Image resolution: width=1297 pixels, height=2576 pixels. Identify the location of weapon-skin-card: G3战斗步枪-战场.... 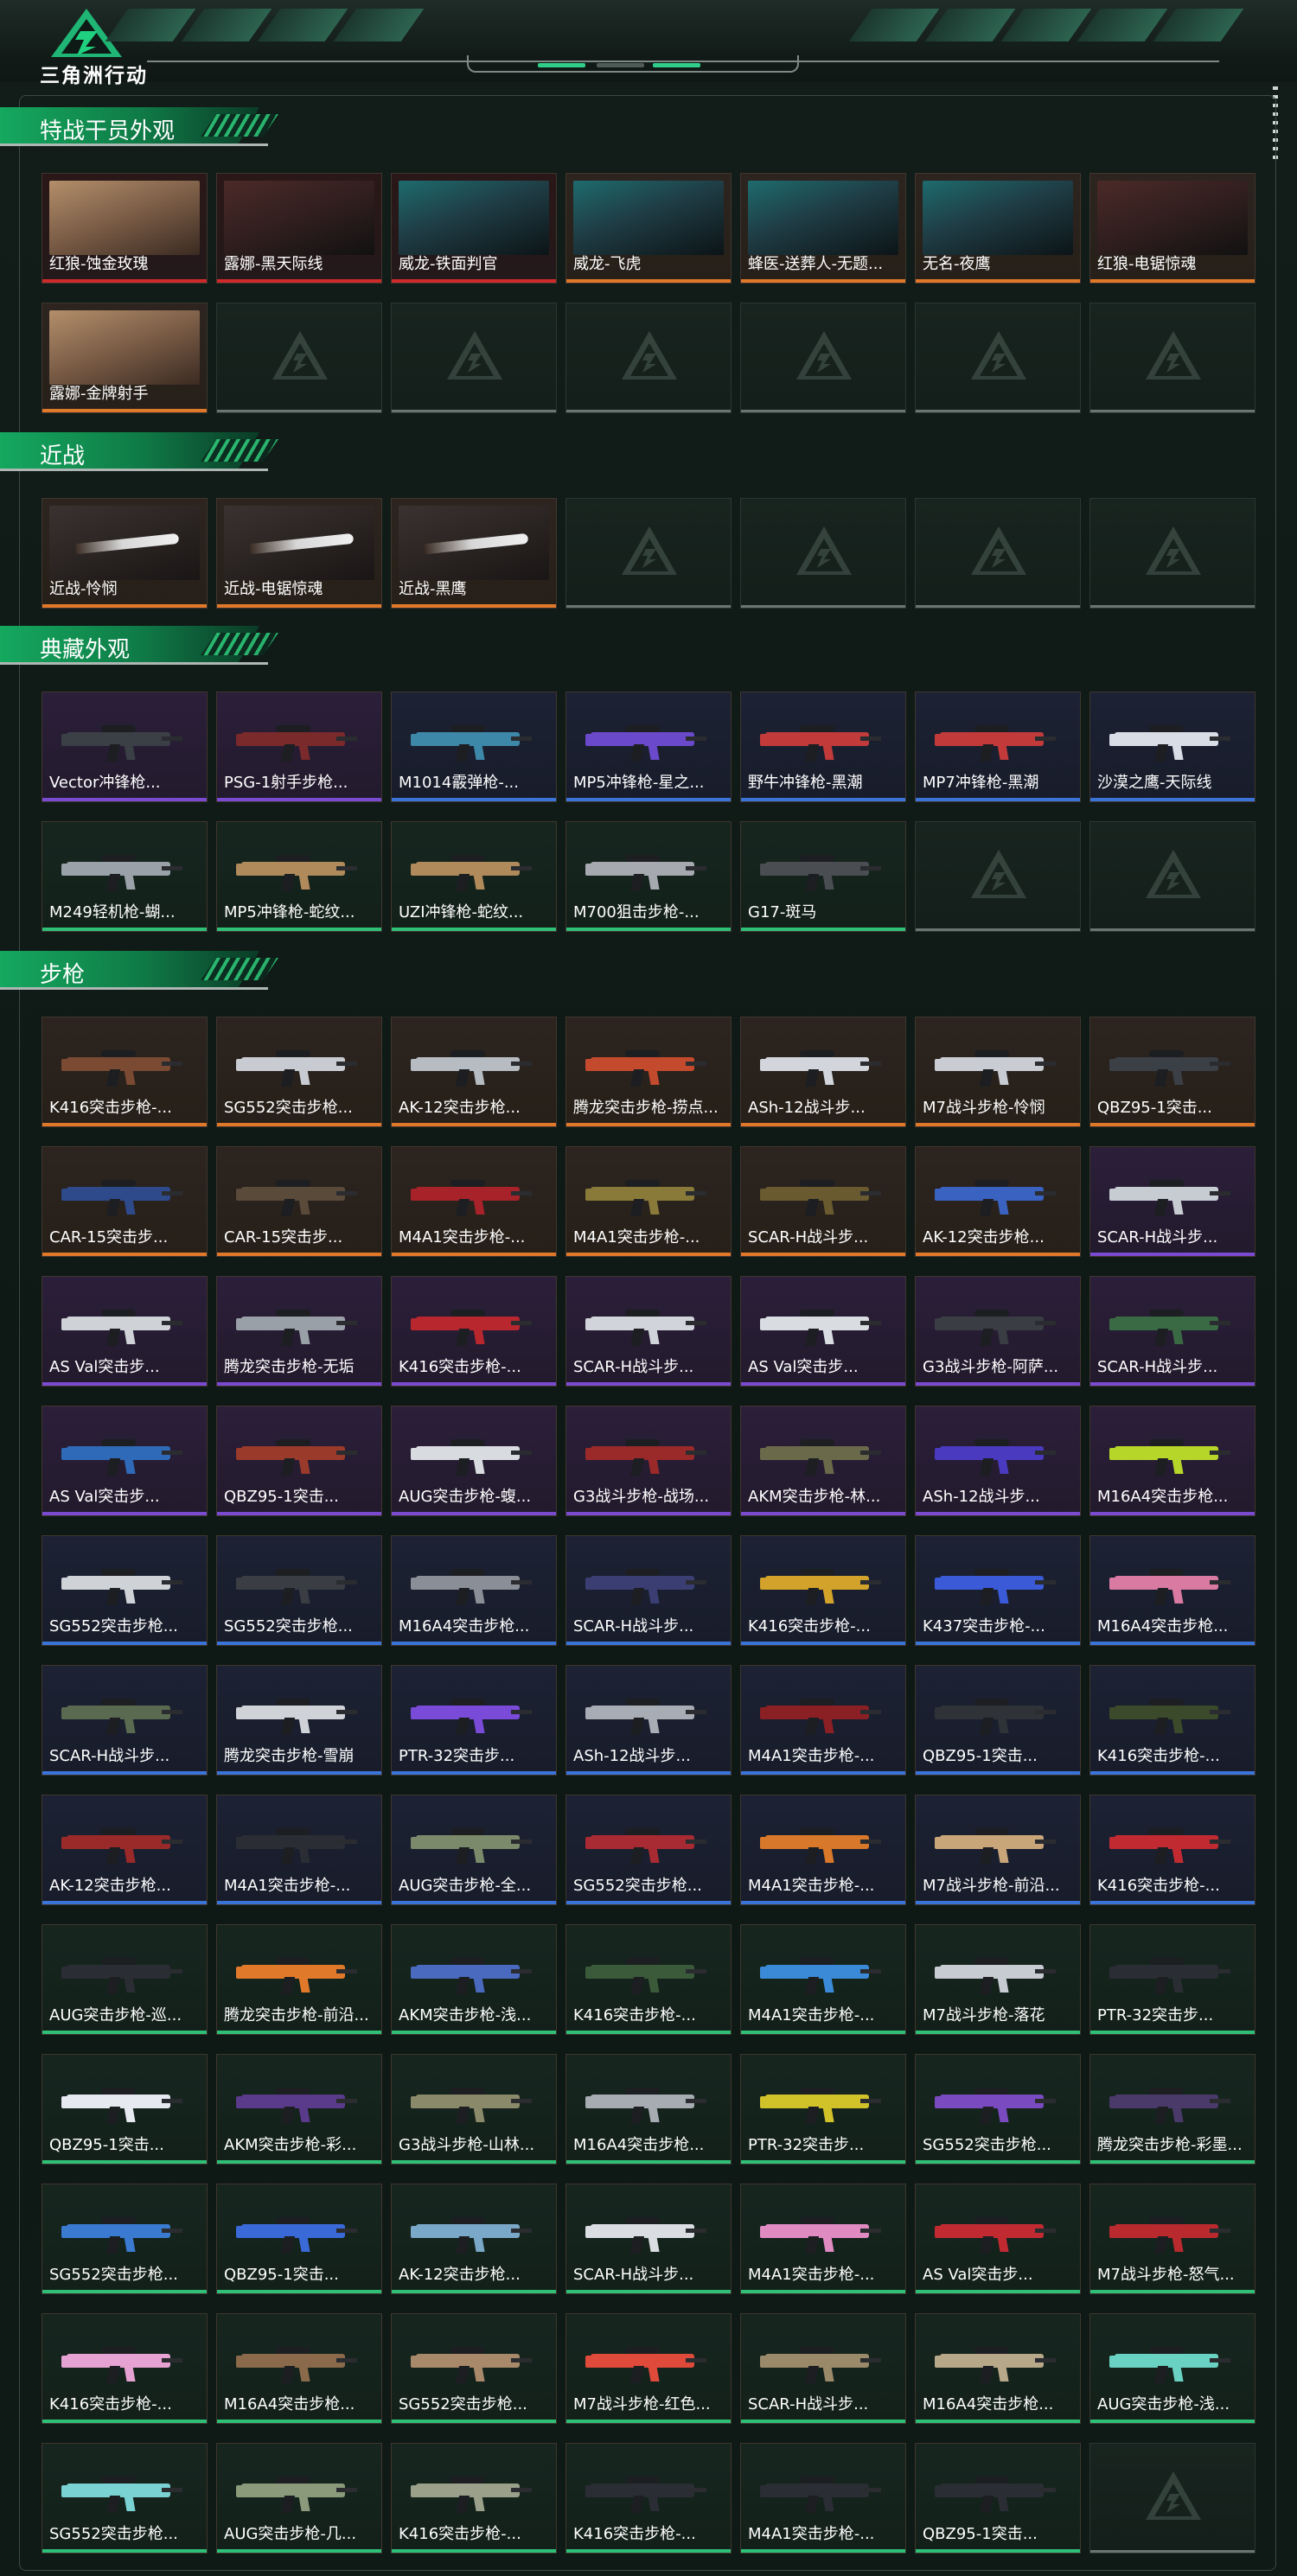
(649, 1461).